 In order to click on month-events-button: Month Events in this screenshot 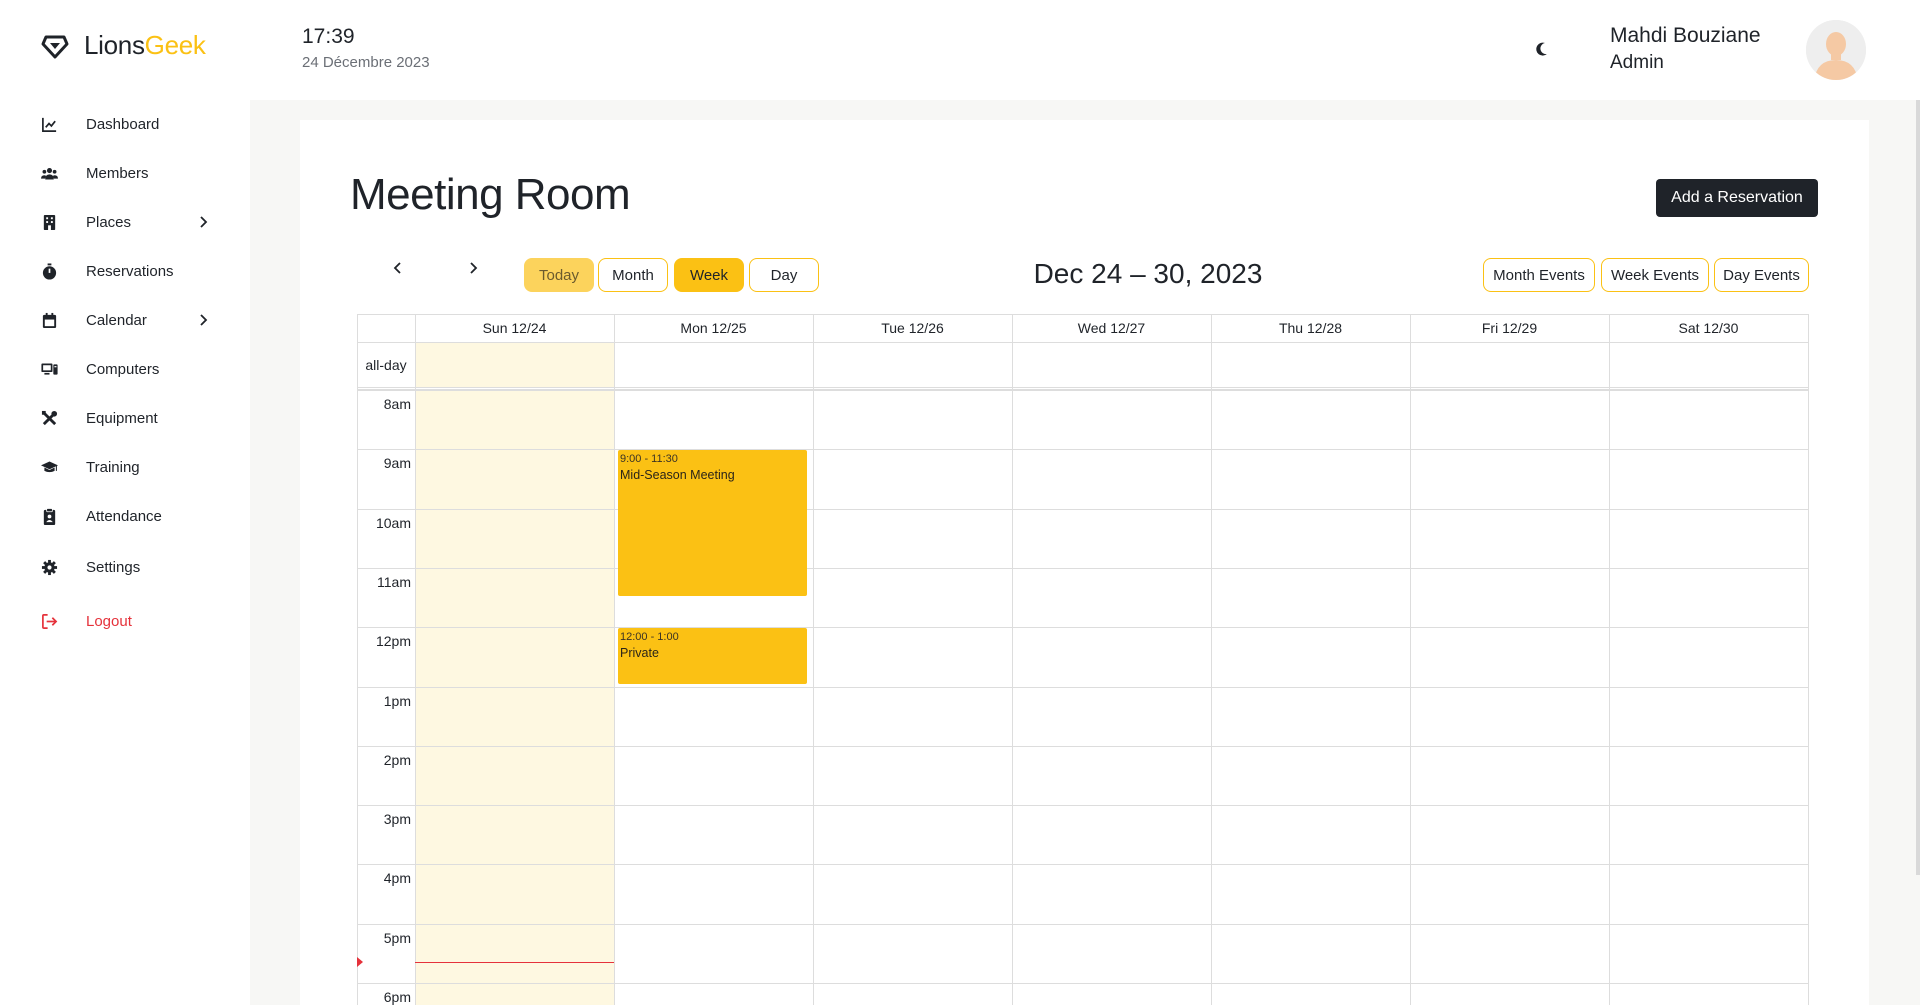, I will do `click(1539, 275)`.